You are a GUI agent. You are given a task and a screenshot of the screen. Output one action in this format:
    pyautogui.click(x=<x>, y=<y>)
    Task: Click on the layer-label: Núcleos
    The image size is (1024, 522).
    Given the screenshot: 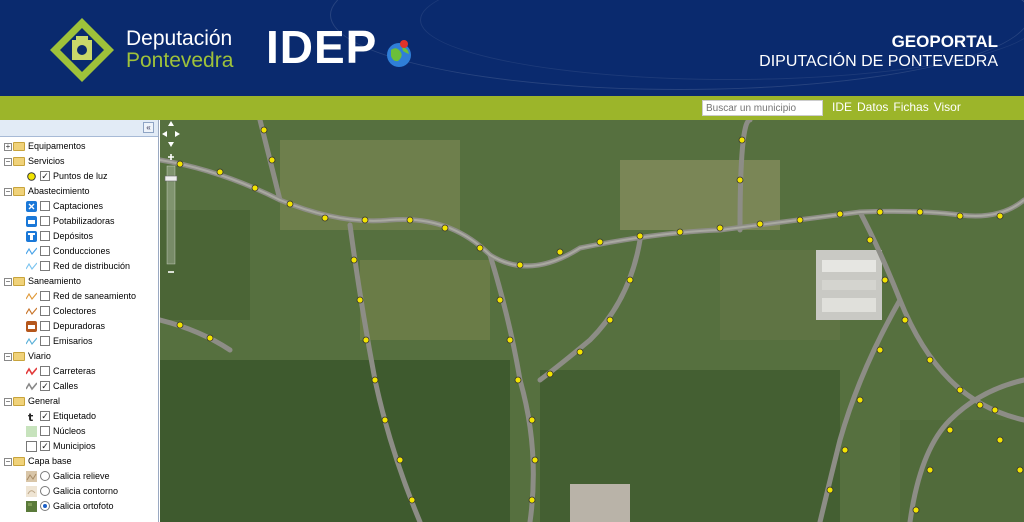 What is the action you would take?
    pyautogui.click(x=69, y=431)
    